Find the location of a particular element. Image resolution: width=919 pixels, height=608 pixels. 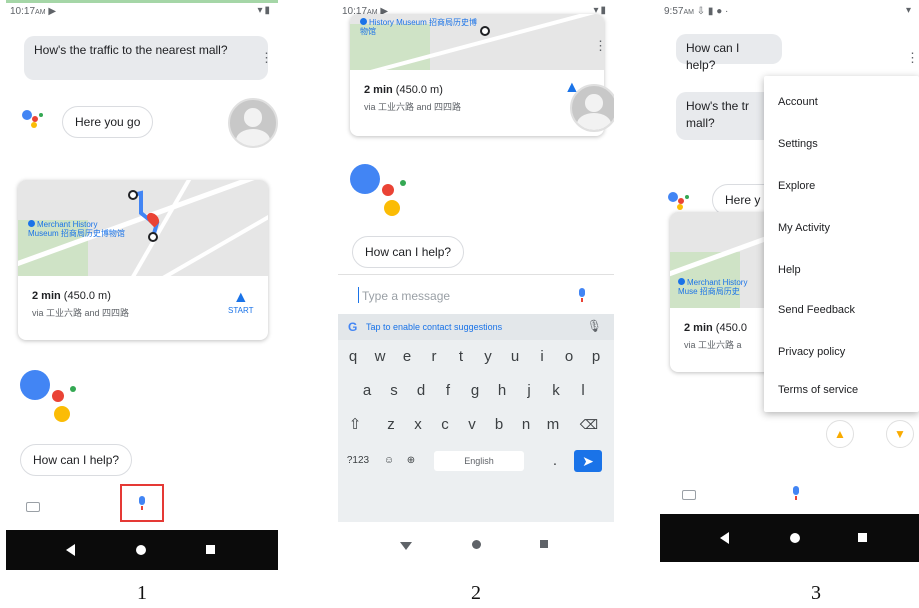

backspace-key-icon: ⌫ is located at coordinates (589, 425).